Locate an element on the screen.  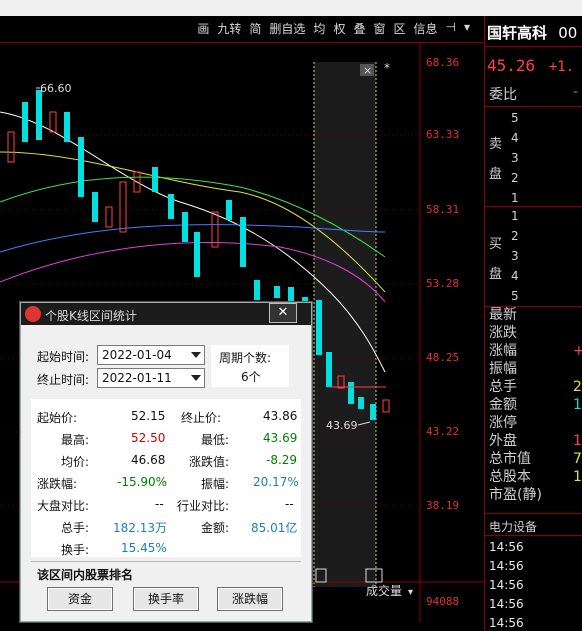
weibi-label: 委比 is located at coordinates (503, 95).